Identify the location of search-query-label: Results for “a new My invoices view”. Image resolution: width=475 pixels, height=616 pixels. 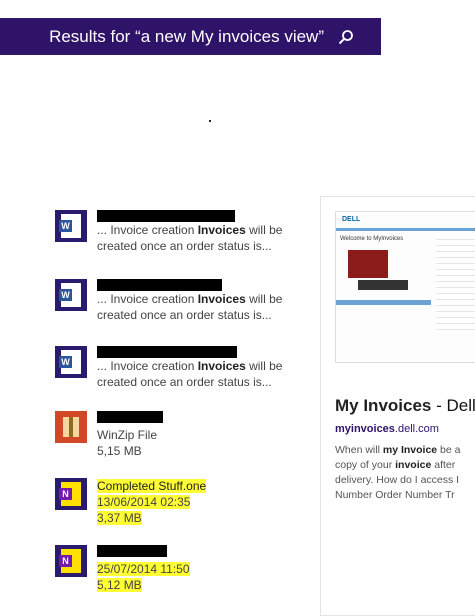
(186, 36).